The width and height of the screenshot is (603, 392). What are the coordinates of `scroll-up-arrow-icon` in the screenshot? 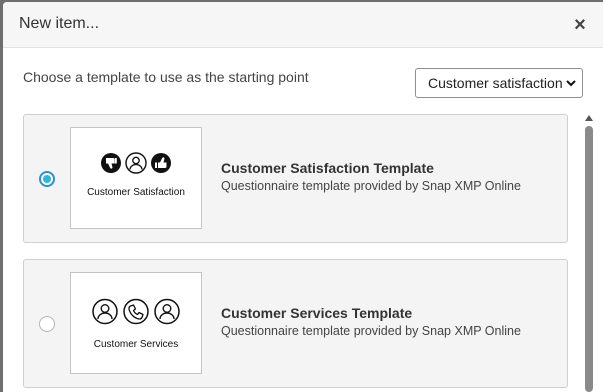 It's located at (589, 118).